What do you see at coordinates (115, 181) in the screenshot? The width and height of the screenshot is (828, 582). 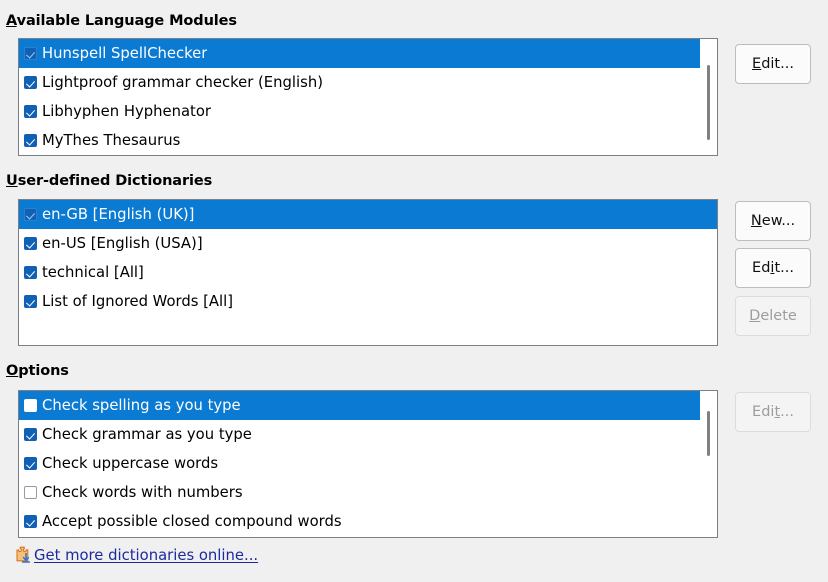 I see `heading-text: ser-defined Dictionaries` at bounding box center [115, 181].